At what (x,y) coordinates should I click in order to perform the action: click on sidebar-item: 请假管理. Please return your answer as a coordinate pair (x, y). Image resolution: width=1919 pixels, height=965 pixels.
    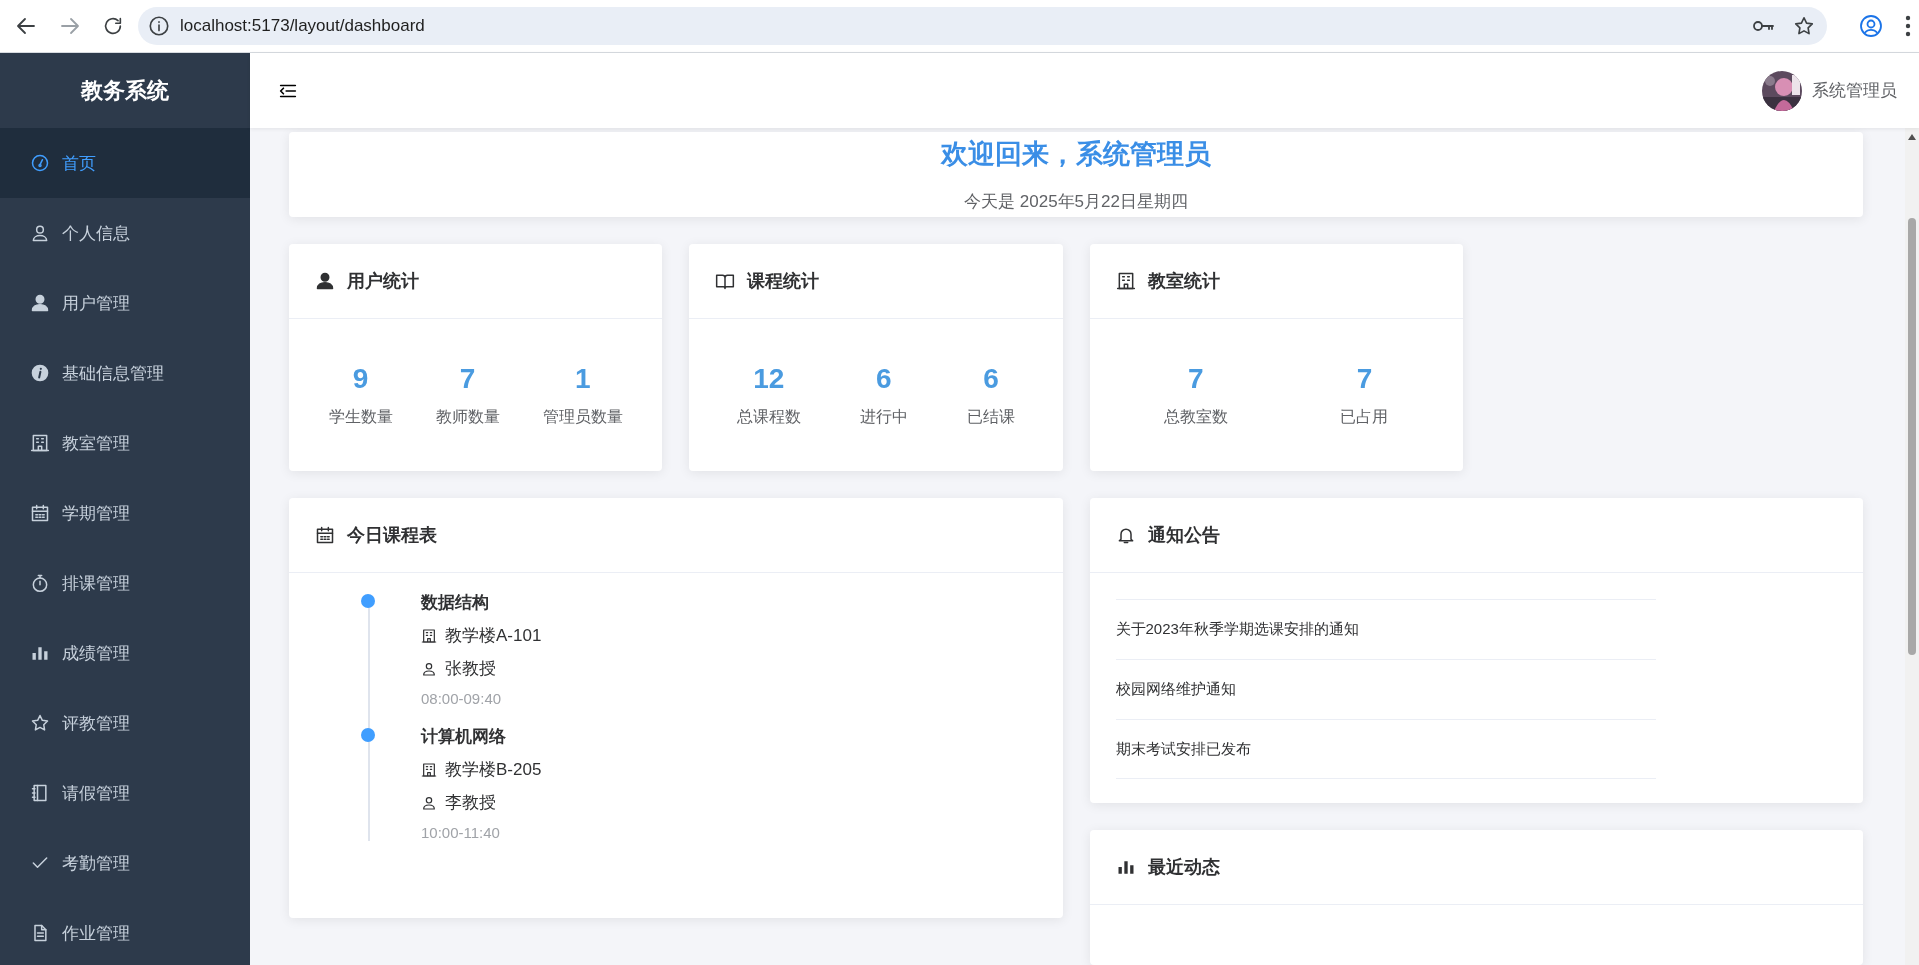
    Looking at the image, I should click on (125, 793).